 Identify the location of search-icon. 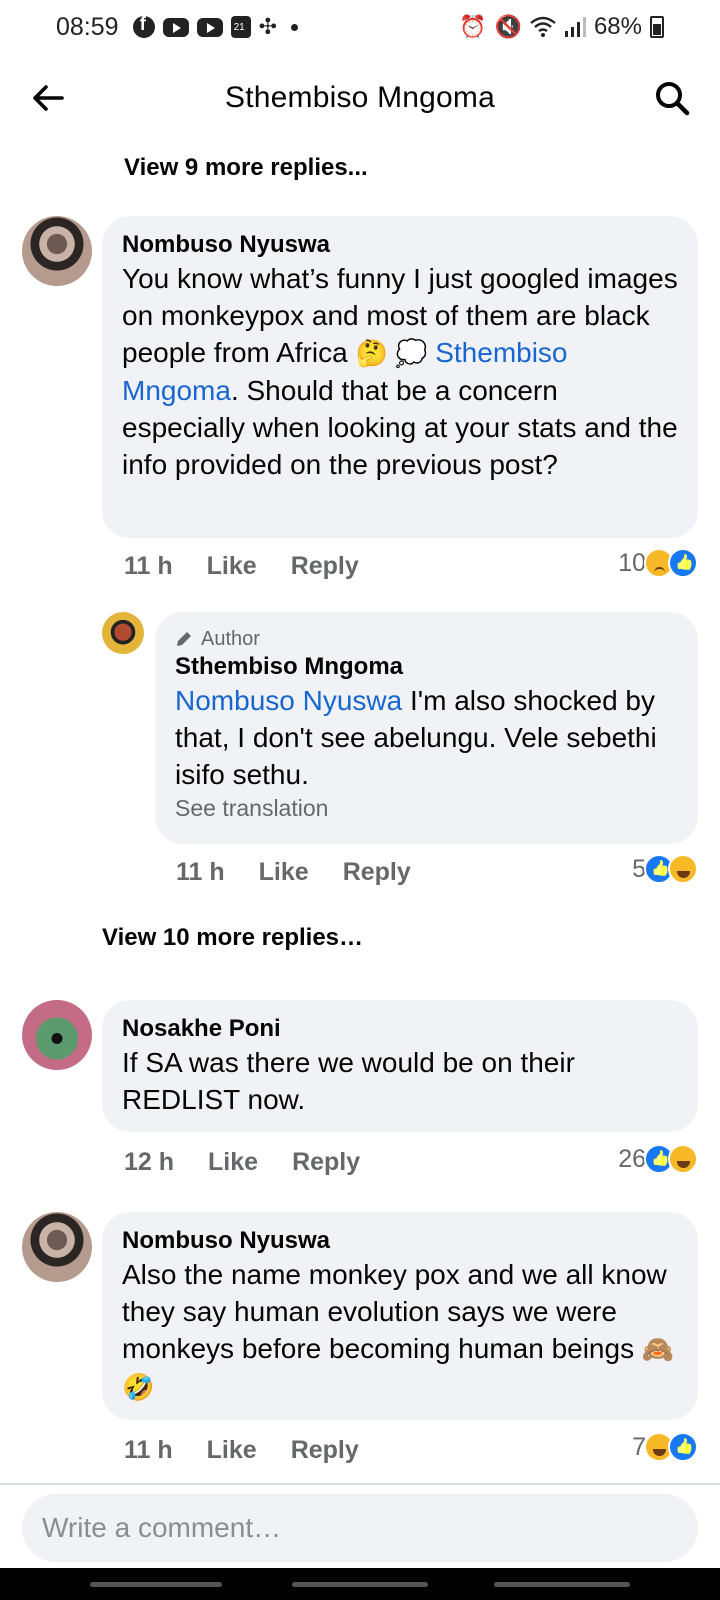
(672, 98).